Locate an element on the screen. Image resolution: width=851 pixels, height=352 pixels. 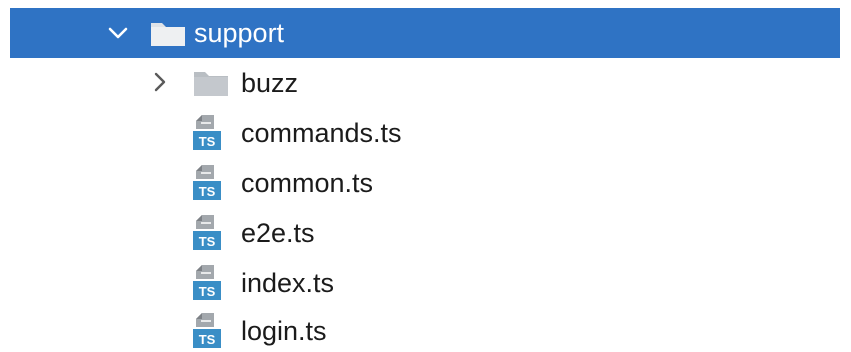
tree-item-label: common.ts is located at coordinates (307, 183).